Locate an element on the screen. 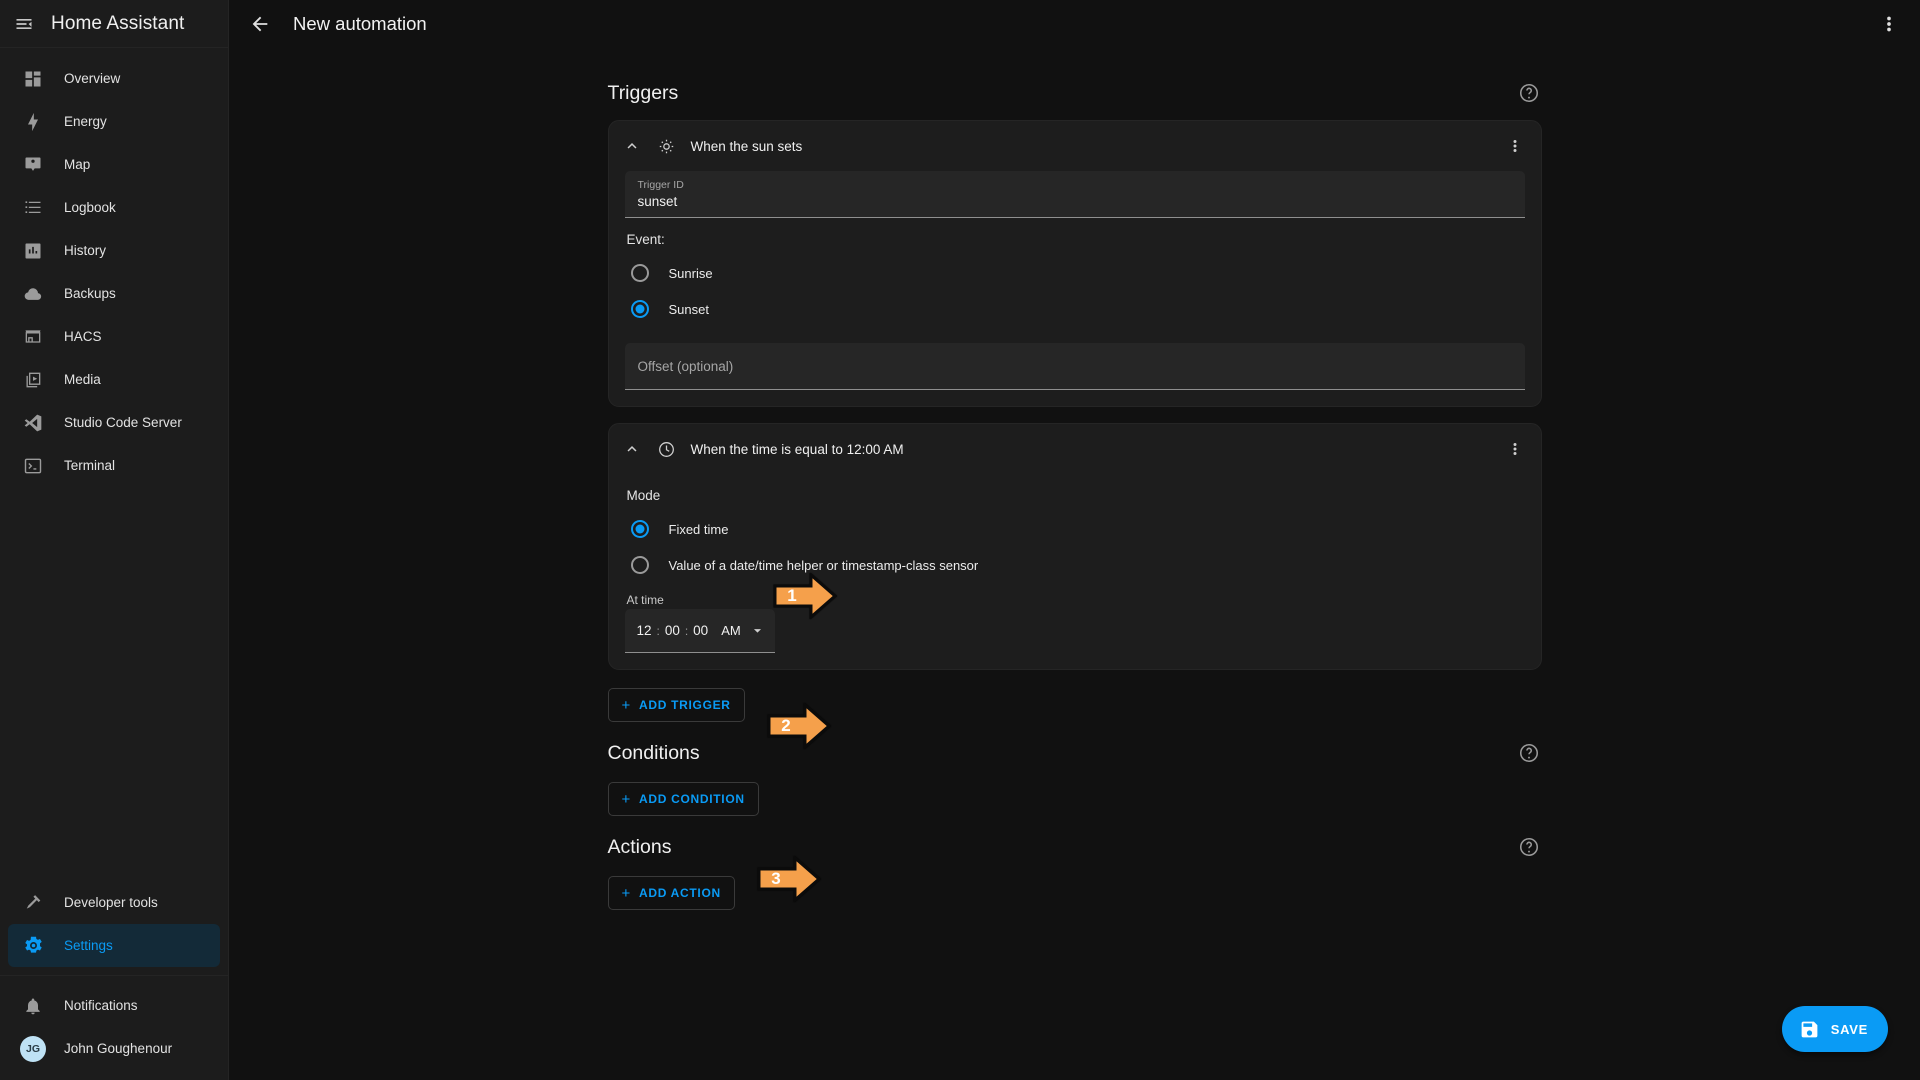  weather-sunset-icon is located at coordinates (667, 146).